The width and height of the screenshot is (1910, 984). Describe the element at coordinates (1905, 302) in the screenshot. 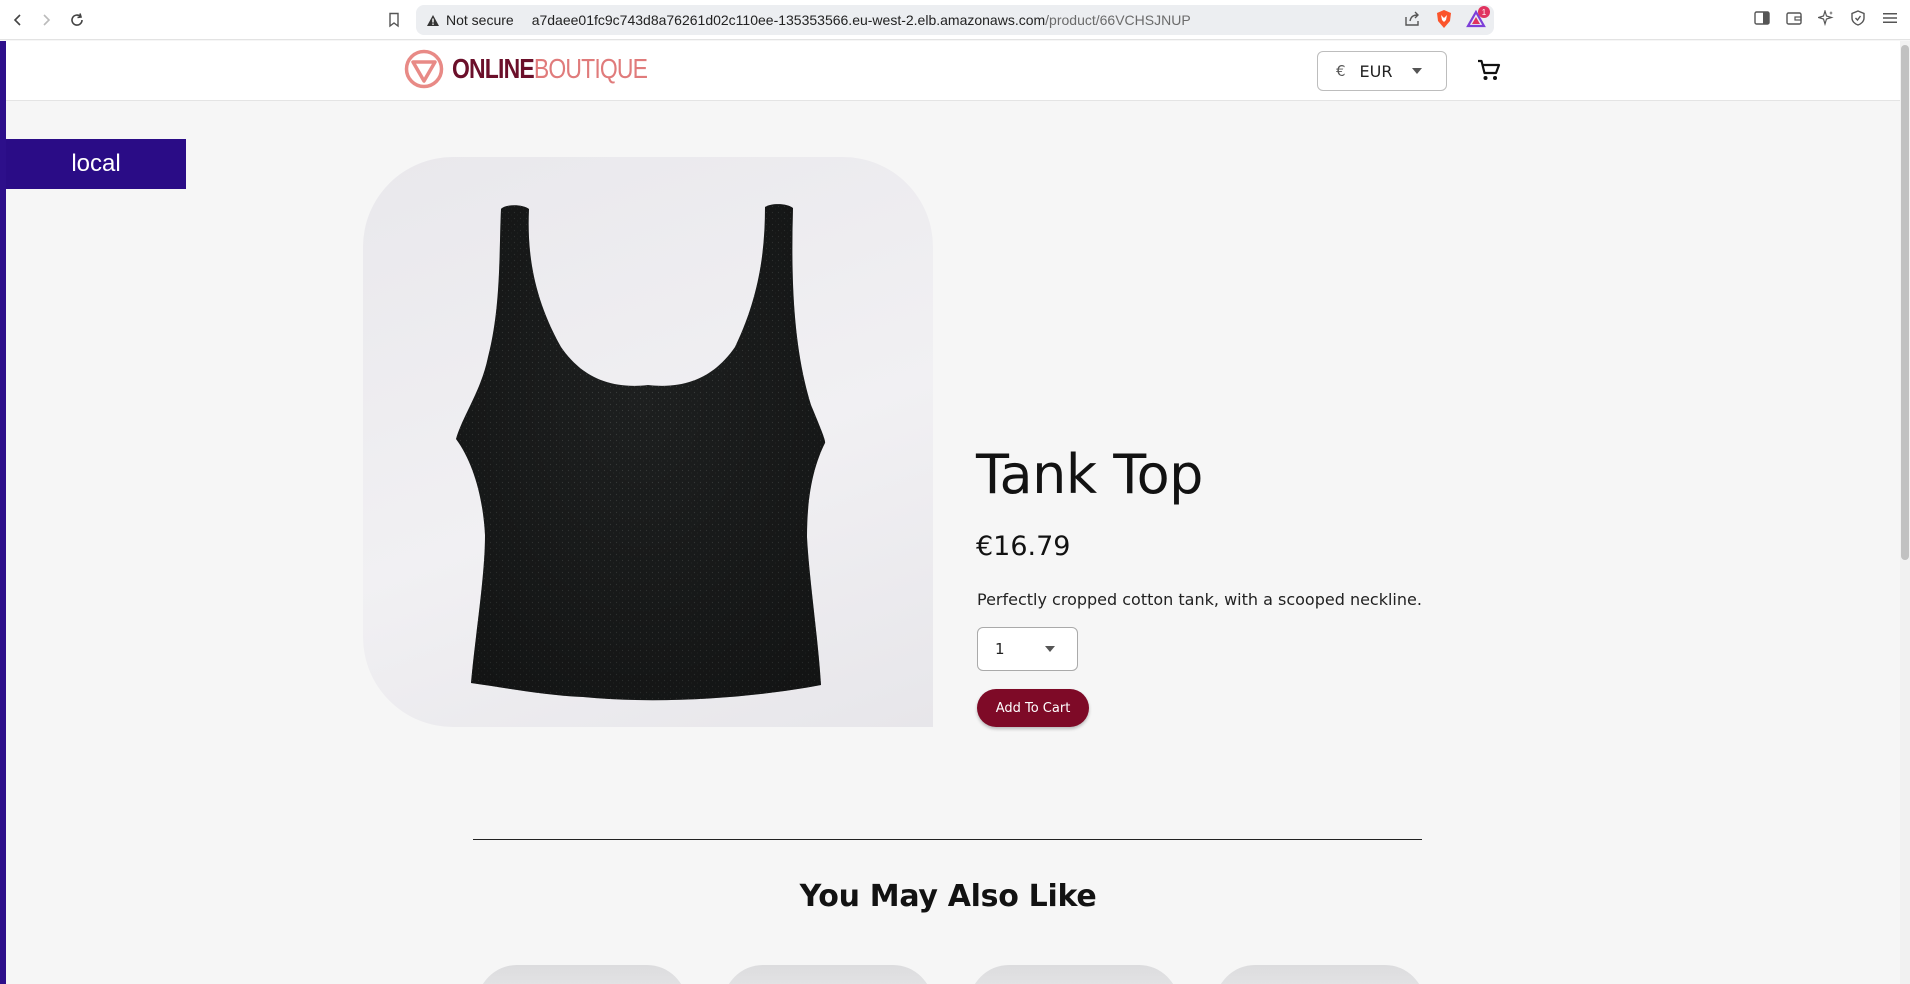

I see `scrollbar-thumb` at that location.